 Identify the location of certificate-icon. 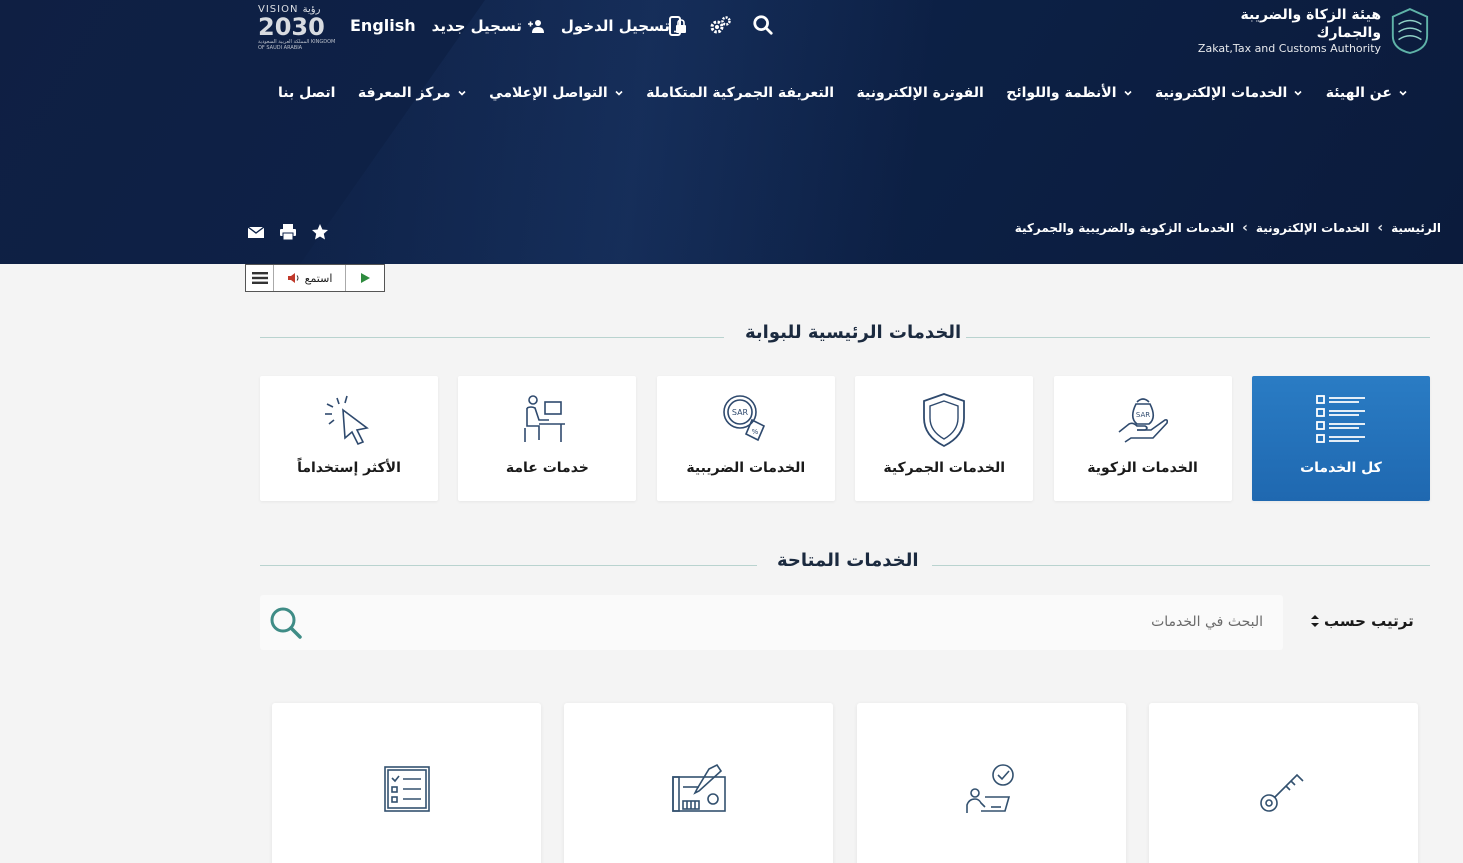
(699, 787).